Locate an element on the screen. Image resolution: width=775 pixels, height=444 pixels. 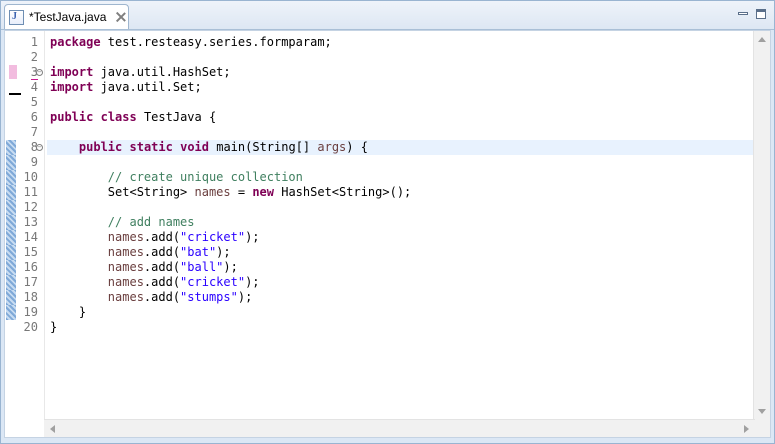
scroll-left-icon is located at coordinates (52, 429).